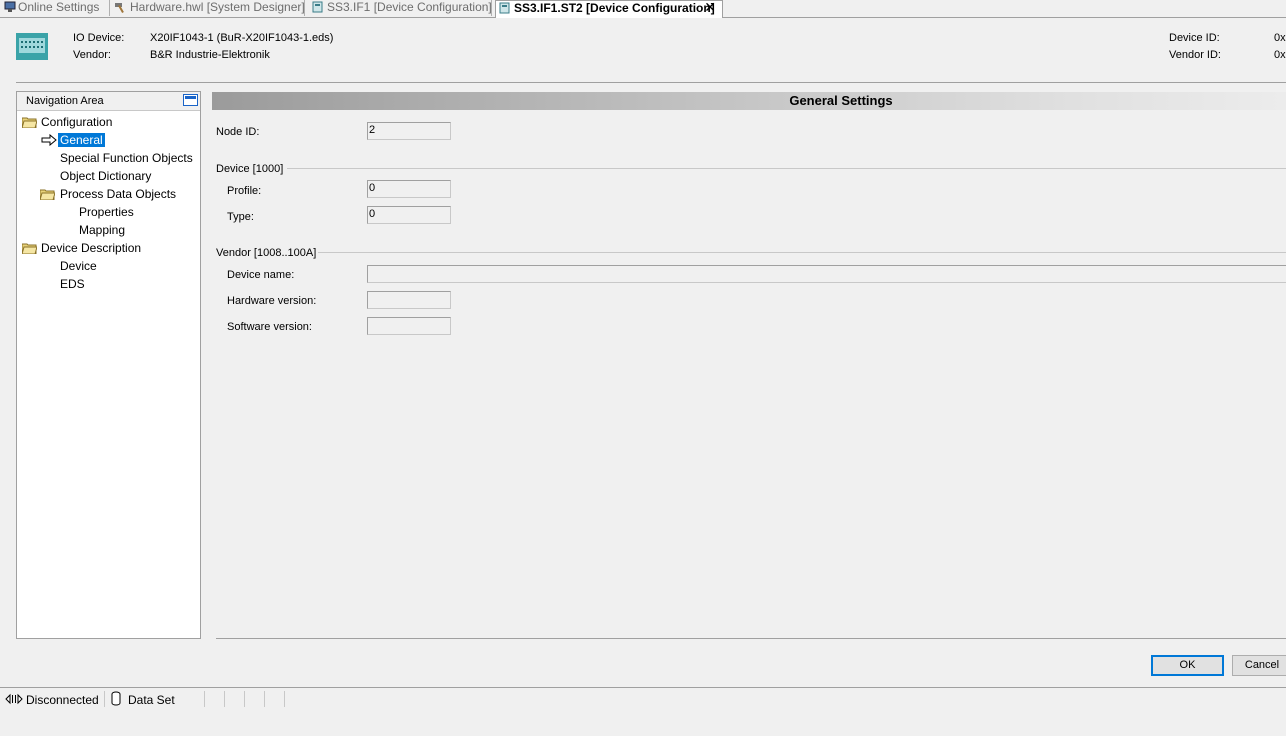 This screenshot has height=736, width=1286. Describe the element at coordinates (108, 101) in the screenshot. I see `navigation-title-bar: Navigation Area` at that location.